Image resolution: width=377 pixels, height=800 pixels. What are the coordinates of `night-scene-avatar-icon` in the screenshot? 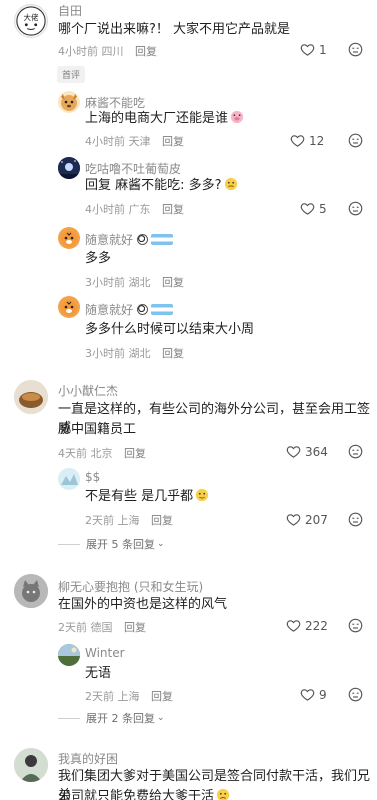 It's located at (69, 168).